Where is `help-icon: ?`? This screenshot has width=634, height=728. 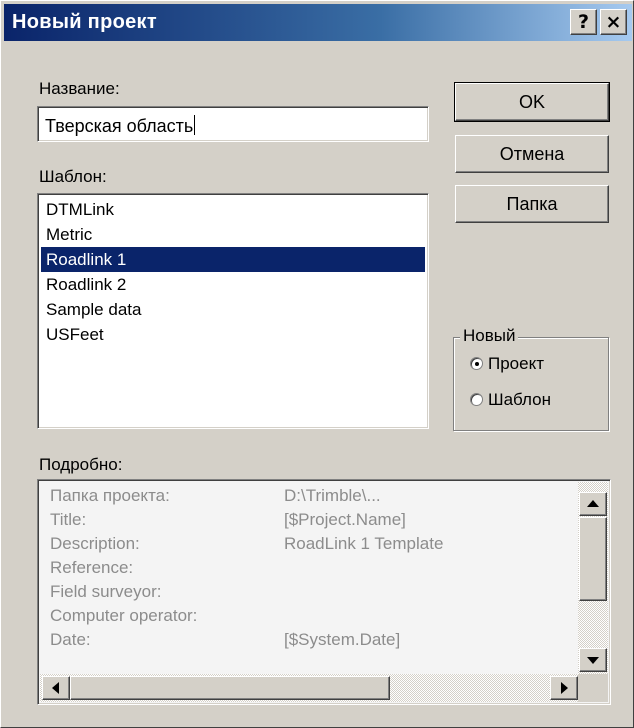
help-icon: ? is located at coordinates (583, 22).